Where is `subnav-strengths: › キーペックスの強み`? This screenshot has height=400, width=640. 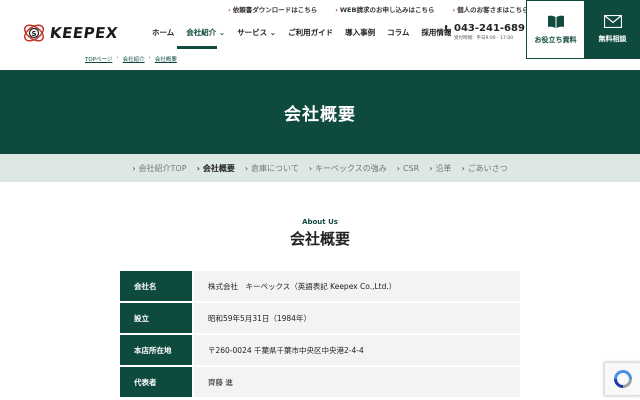
subnav-strengths: › キーペックスの強み is located at coordinates (348, 168).